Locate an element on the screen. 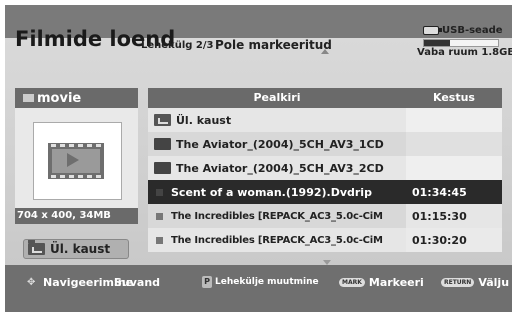 This screenshot has width=512, height=312. row-title: The Aviator_(2004)_5CH_AV3_1CD is located at coordinates (280, 144).